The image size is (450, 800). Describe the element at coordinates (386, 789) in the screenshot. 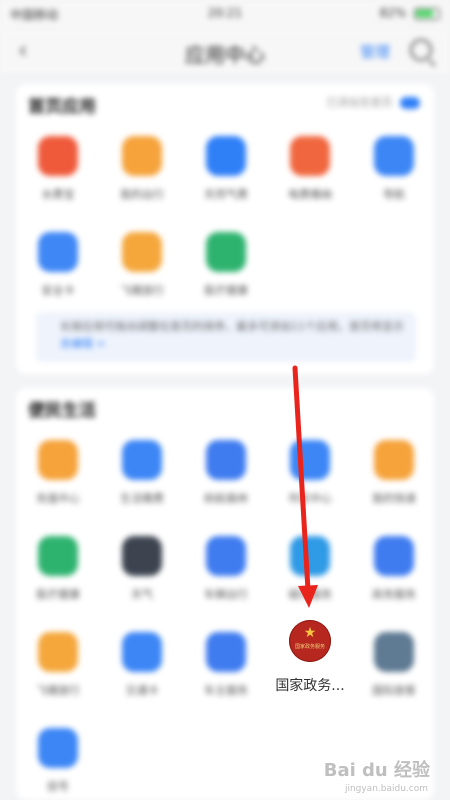

I see `watermark-url: jingyan.baidu.com` at that location.